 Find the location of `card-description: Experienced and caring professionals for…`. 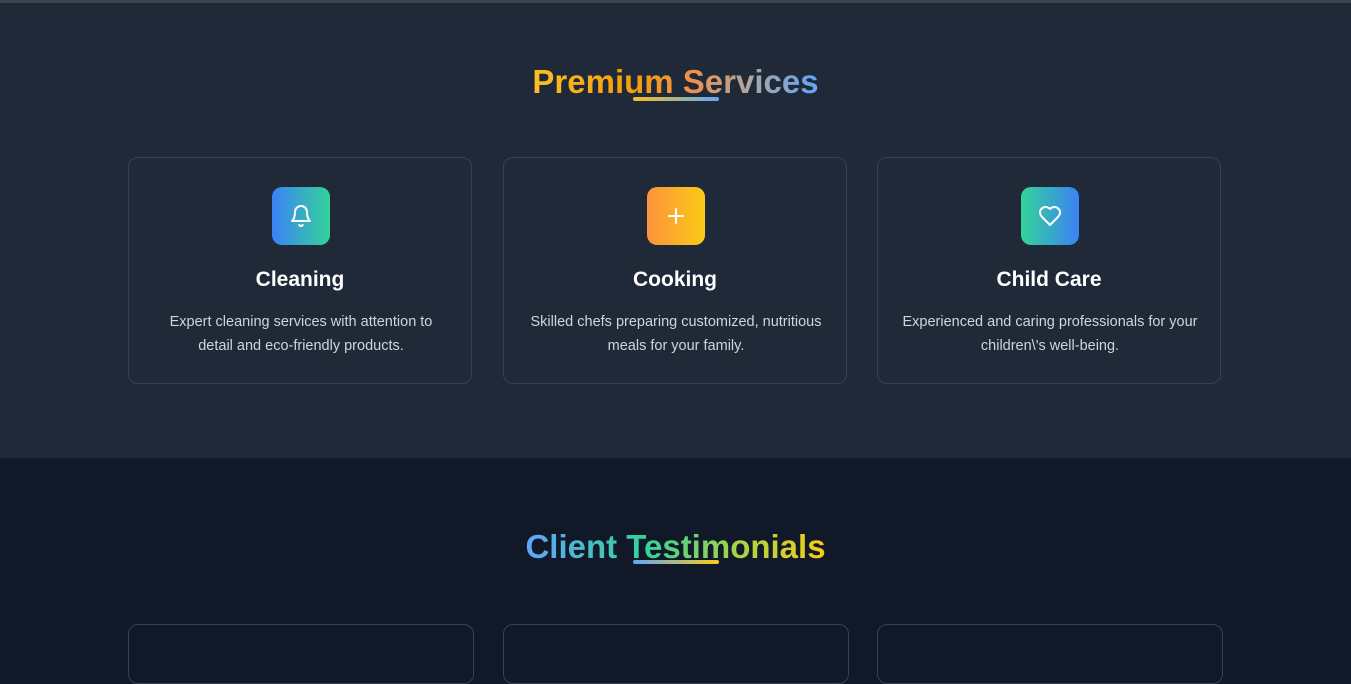

card-description: Experienced and caring professionals for… is located at coordinates (1050, 334).